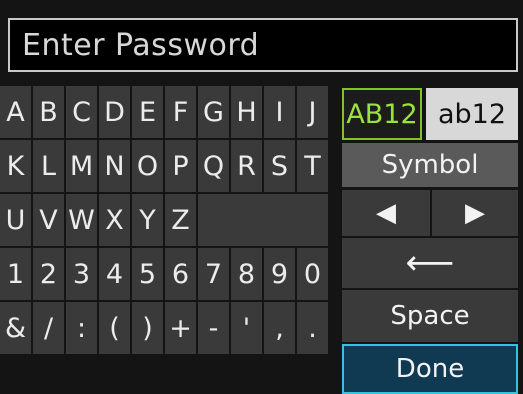 The width and height of the screenshot is (523, 394). What do you see at coordinates (48, 112) in the screenshot?
I see `key: B` at bounding box center [48, 112].